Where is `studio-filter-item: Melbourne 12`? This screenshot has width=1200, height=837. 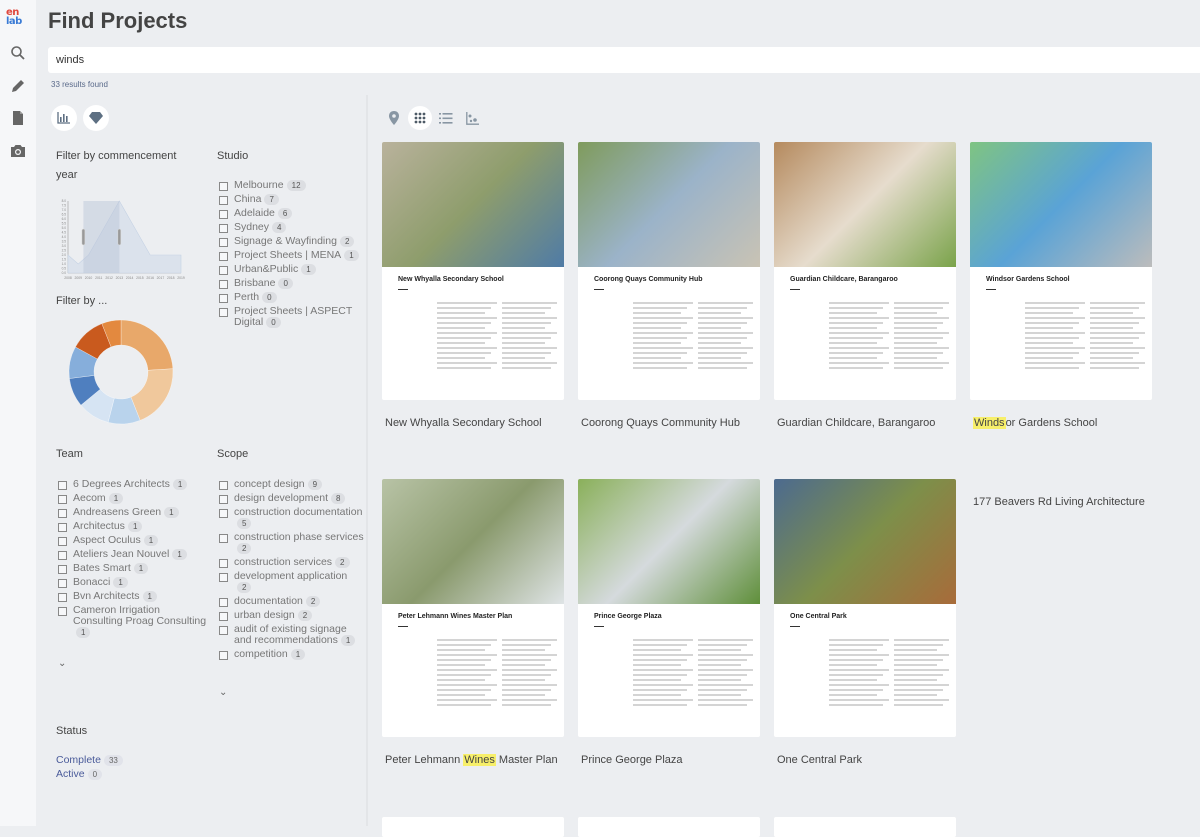
studio-filter-item: Melbourne 12 is located at coordinates (291, 185).